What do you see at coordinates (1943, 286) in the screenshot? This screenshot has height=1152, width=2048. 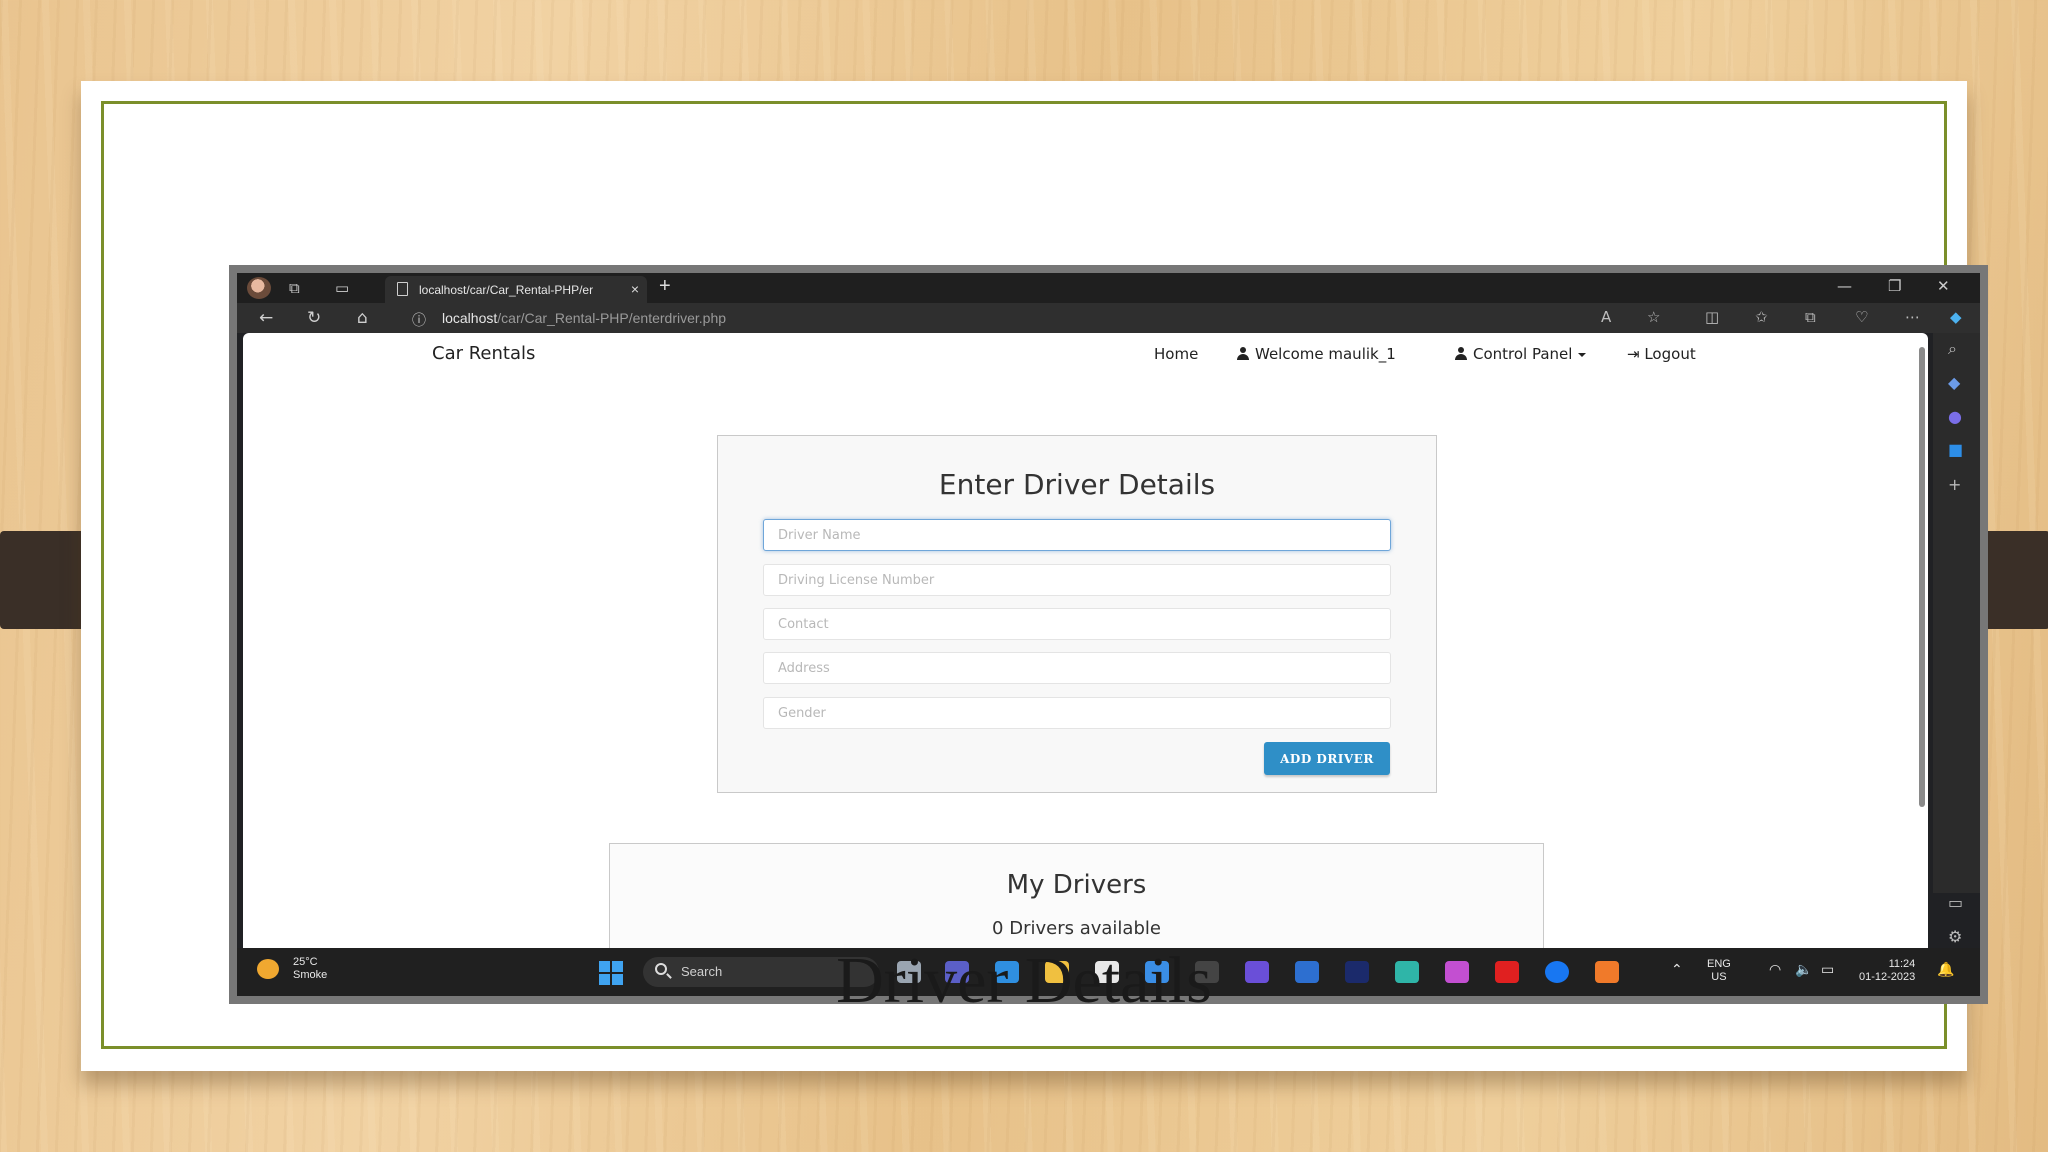 I see `close-window-button: ✕` at bounding box center [1943, 286].